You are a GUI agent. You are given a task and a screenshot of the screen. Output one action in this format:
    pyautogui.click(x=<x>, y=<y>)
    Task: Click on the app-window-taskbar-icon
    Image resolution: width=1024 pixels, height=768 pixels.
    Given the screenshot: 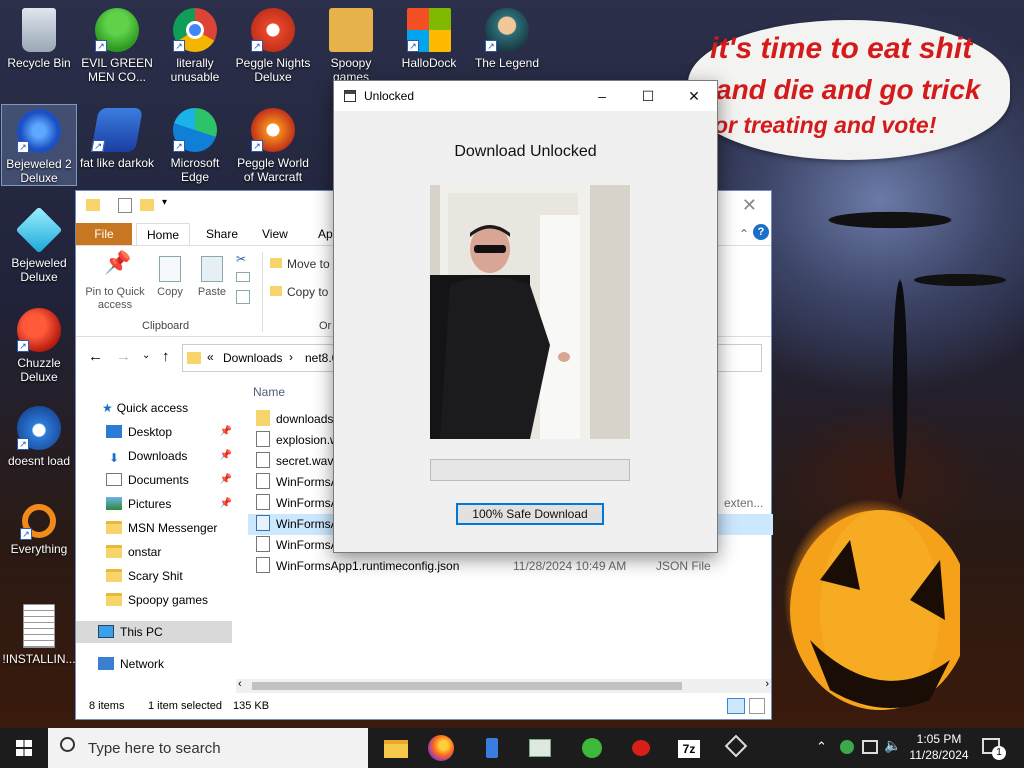 What is the action you would take?
    pyautogui.click(x=540, y=748)
    